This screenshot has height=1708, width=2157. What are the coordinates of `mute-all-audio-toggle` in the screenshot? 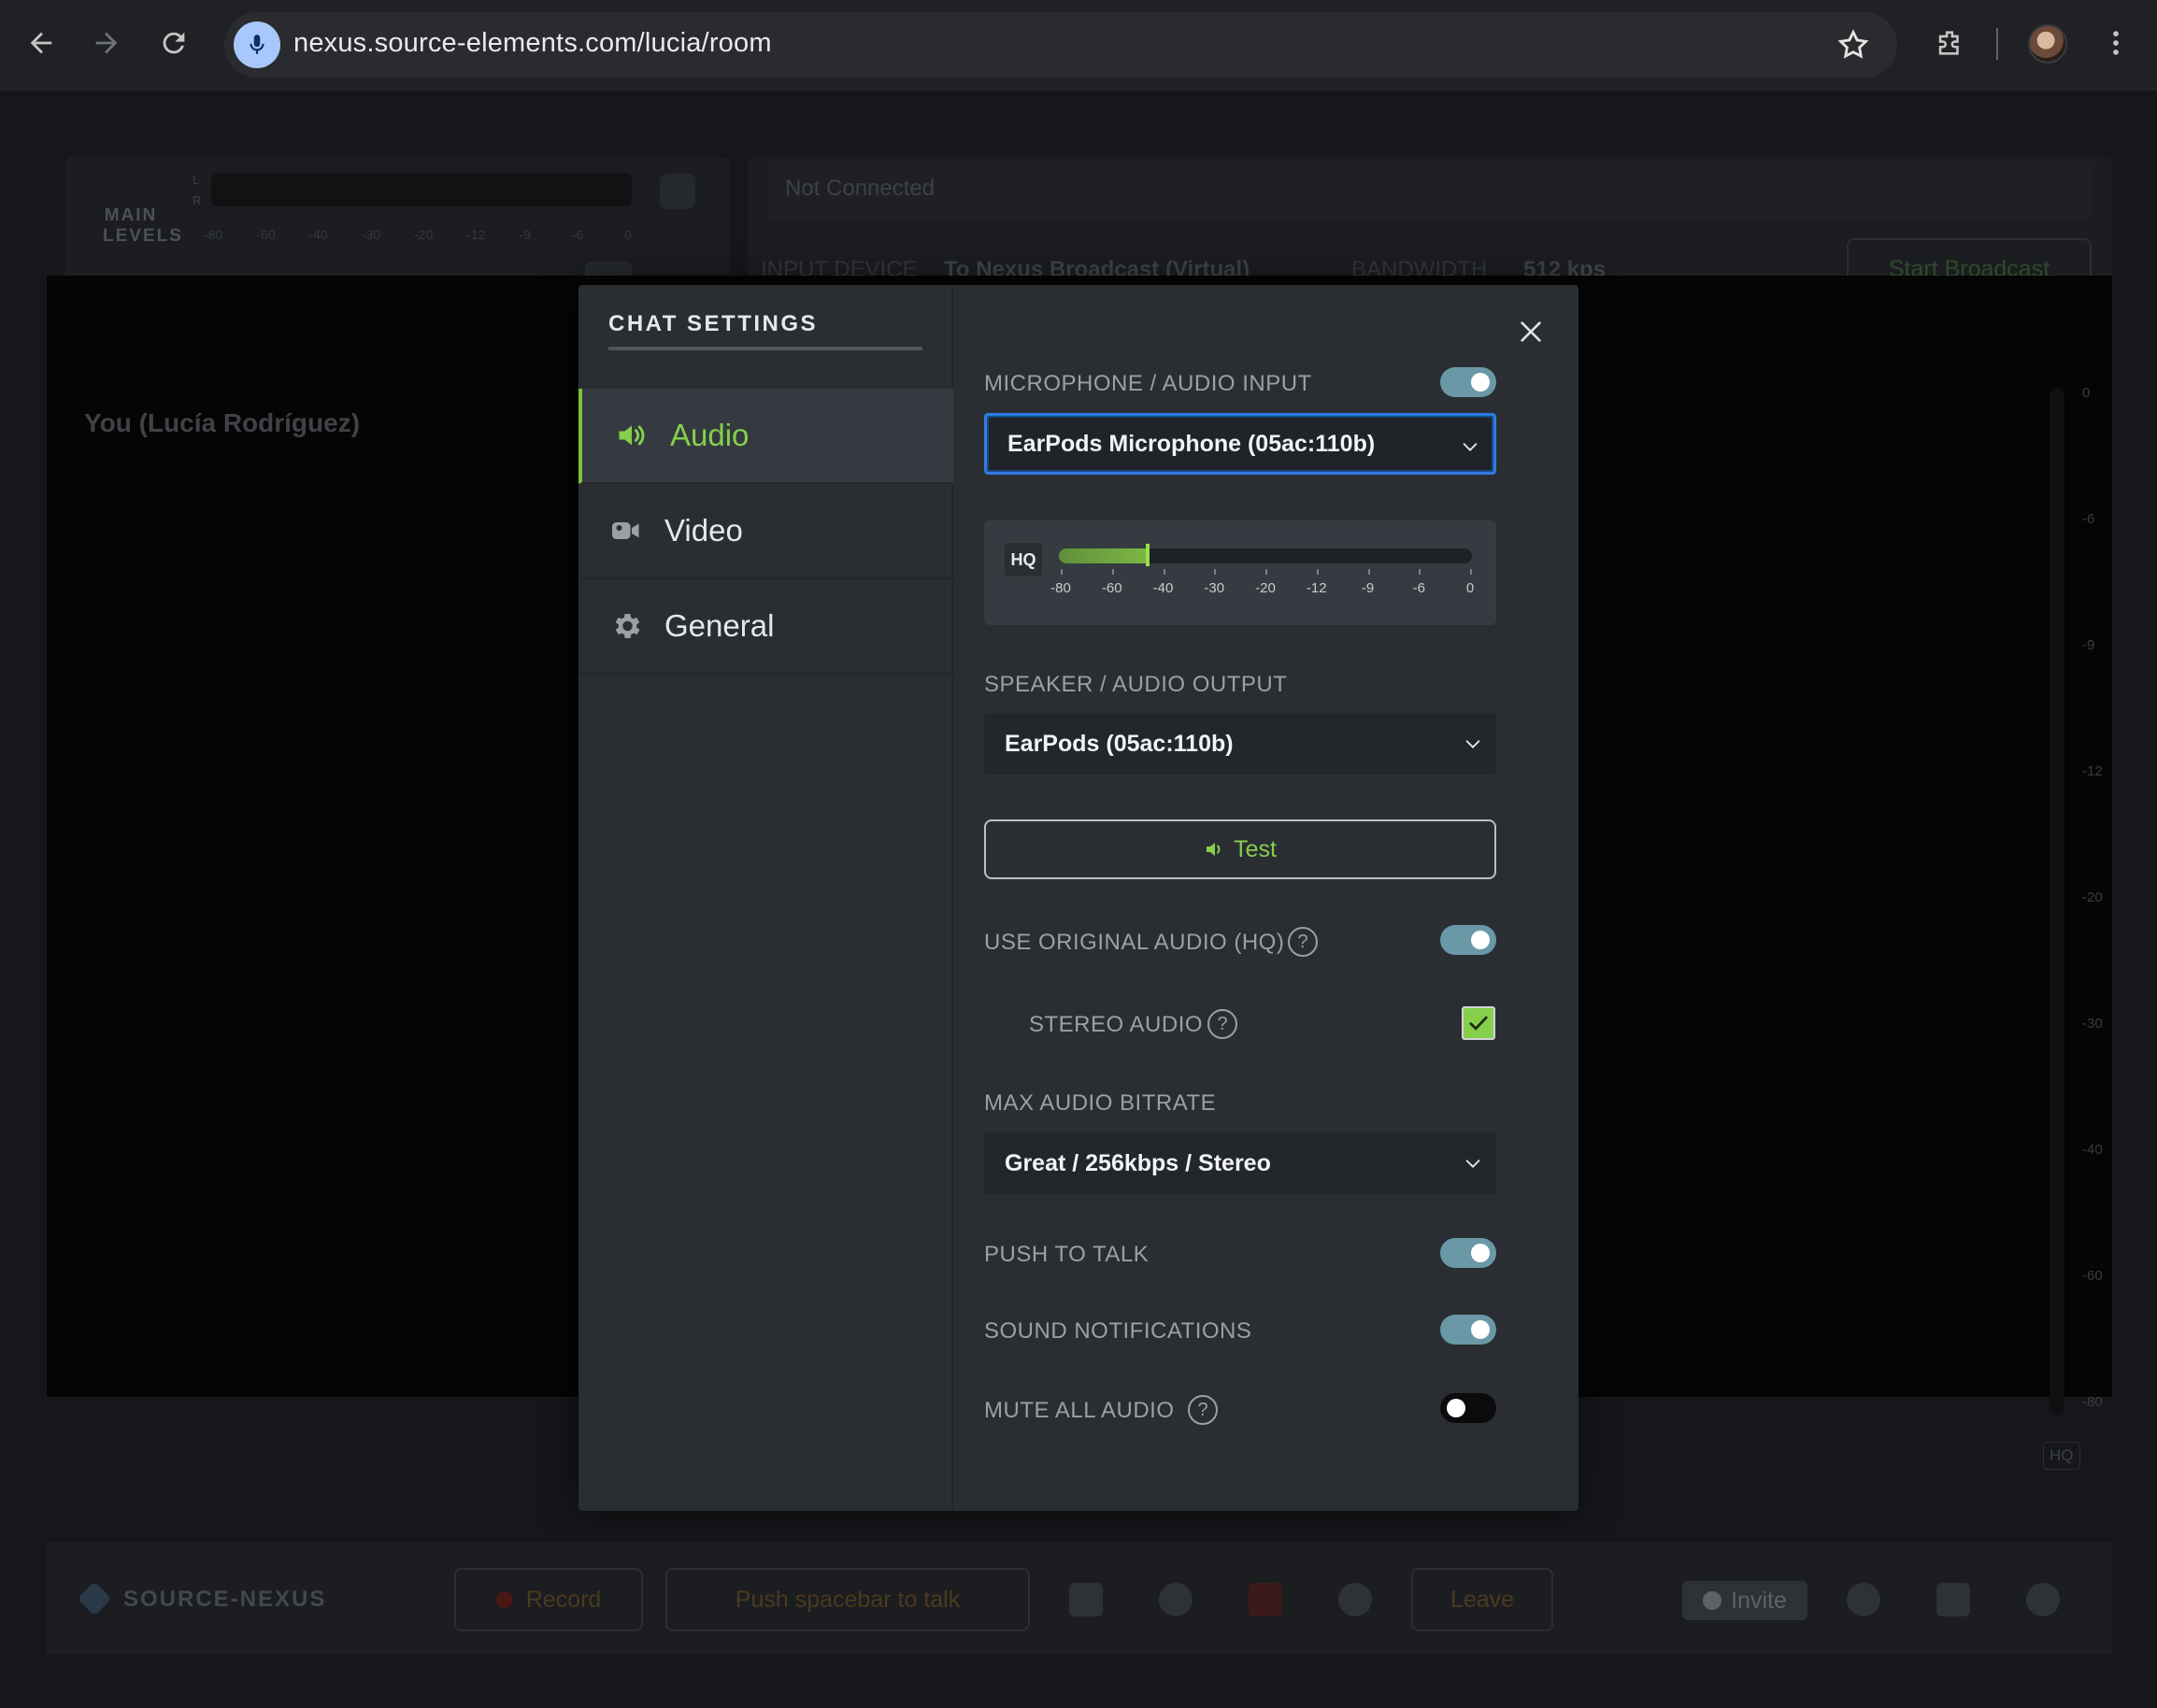 It's located at (1468, 1408).